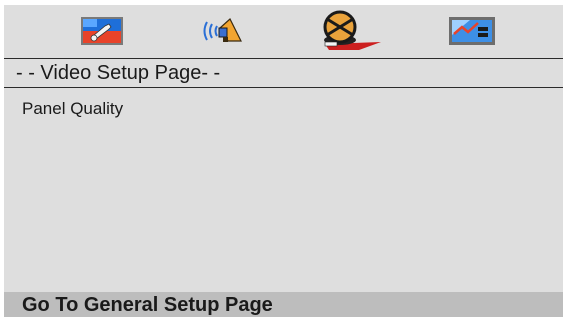 The image size is (567, 321). What do you see at coordinates (283, 304) in the screenshot?
I see `footer-hint-bar: Go To General Setup Page` at bounding box center [283, 304].